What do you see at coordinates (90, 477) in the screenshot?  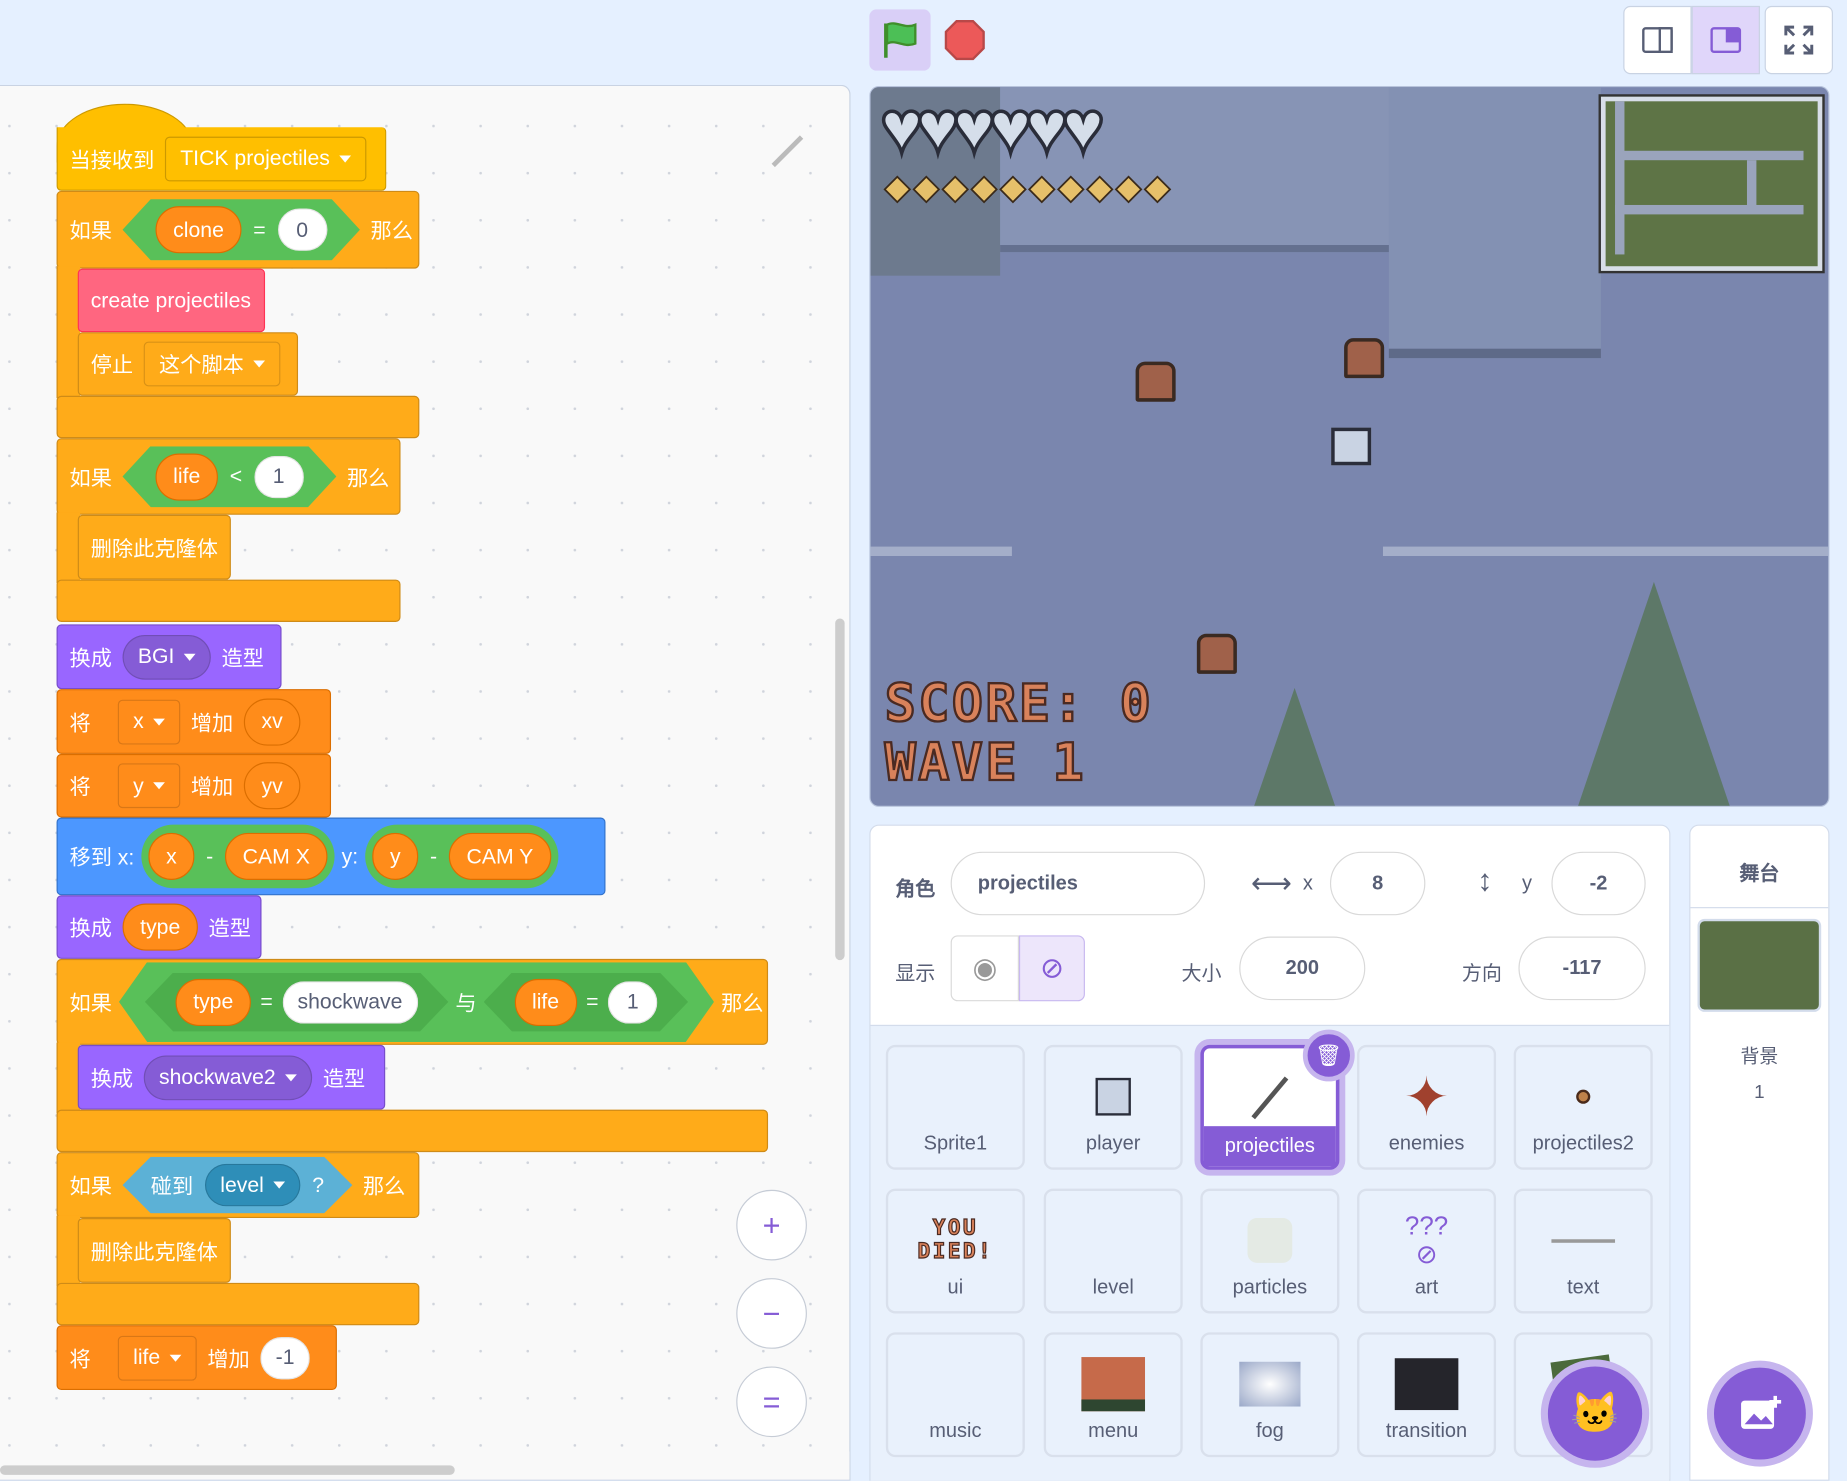 I see `if-label: 如果` at bounding box center [90, 477].